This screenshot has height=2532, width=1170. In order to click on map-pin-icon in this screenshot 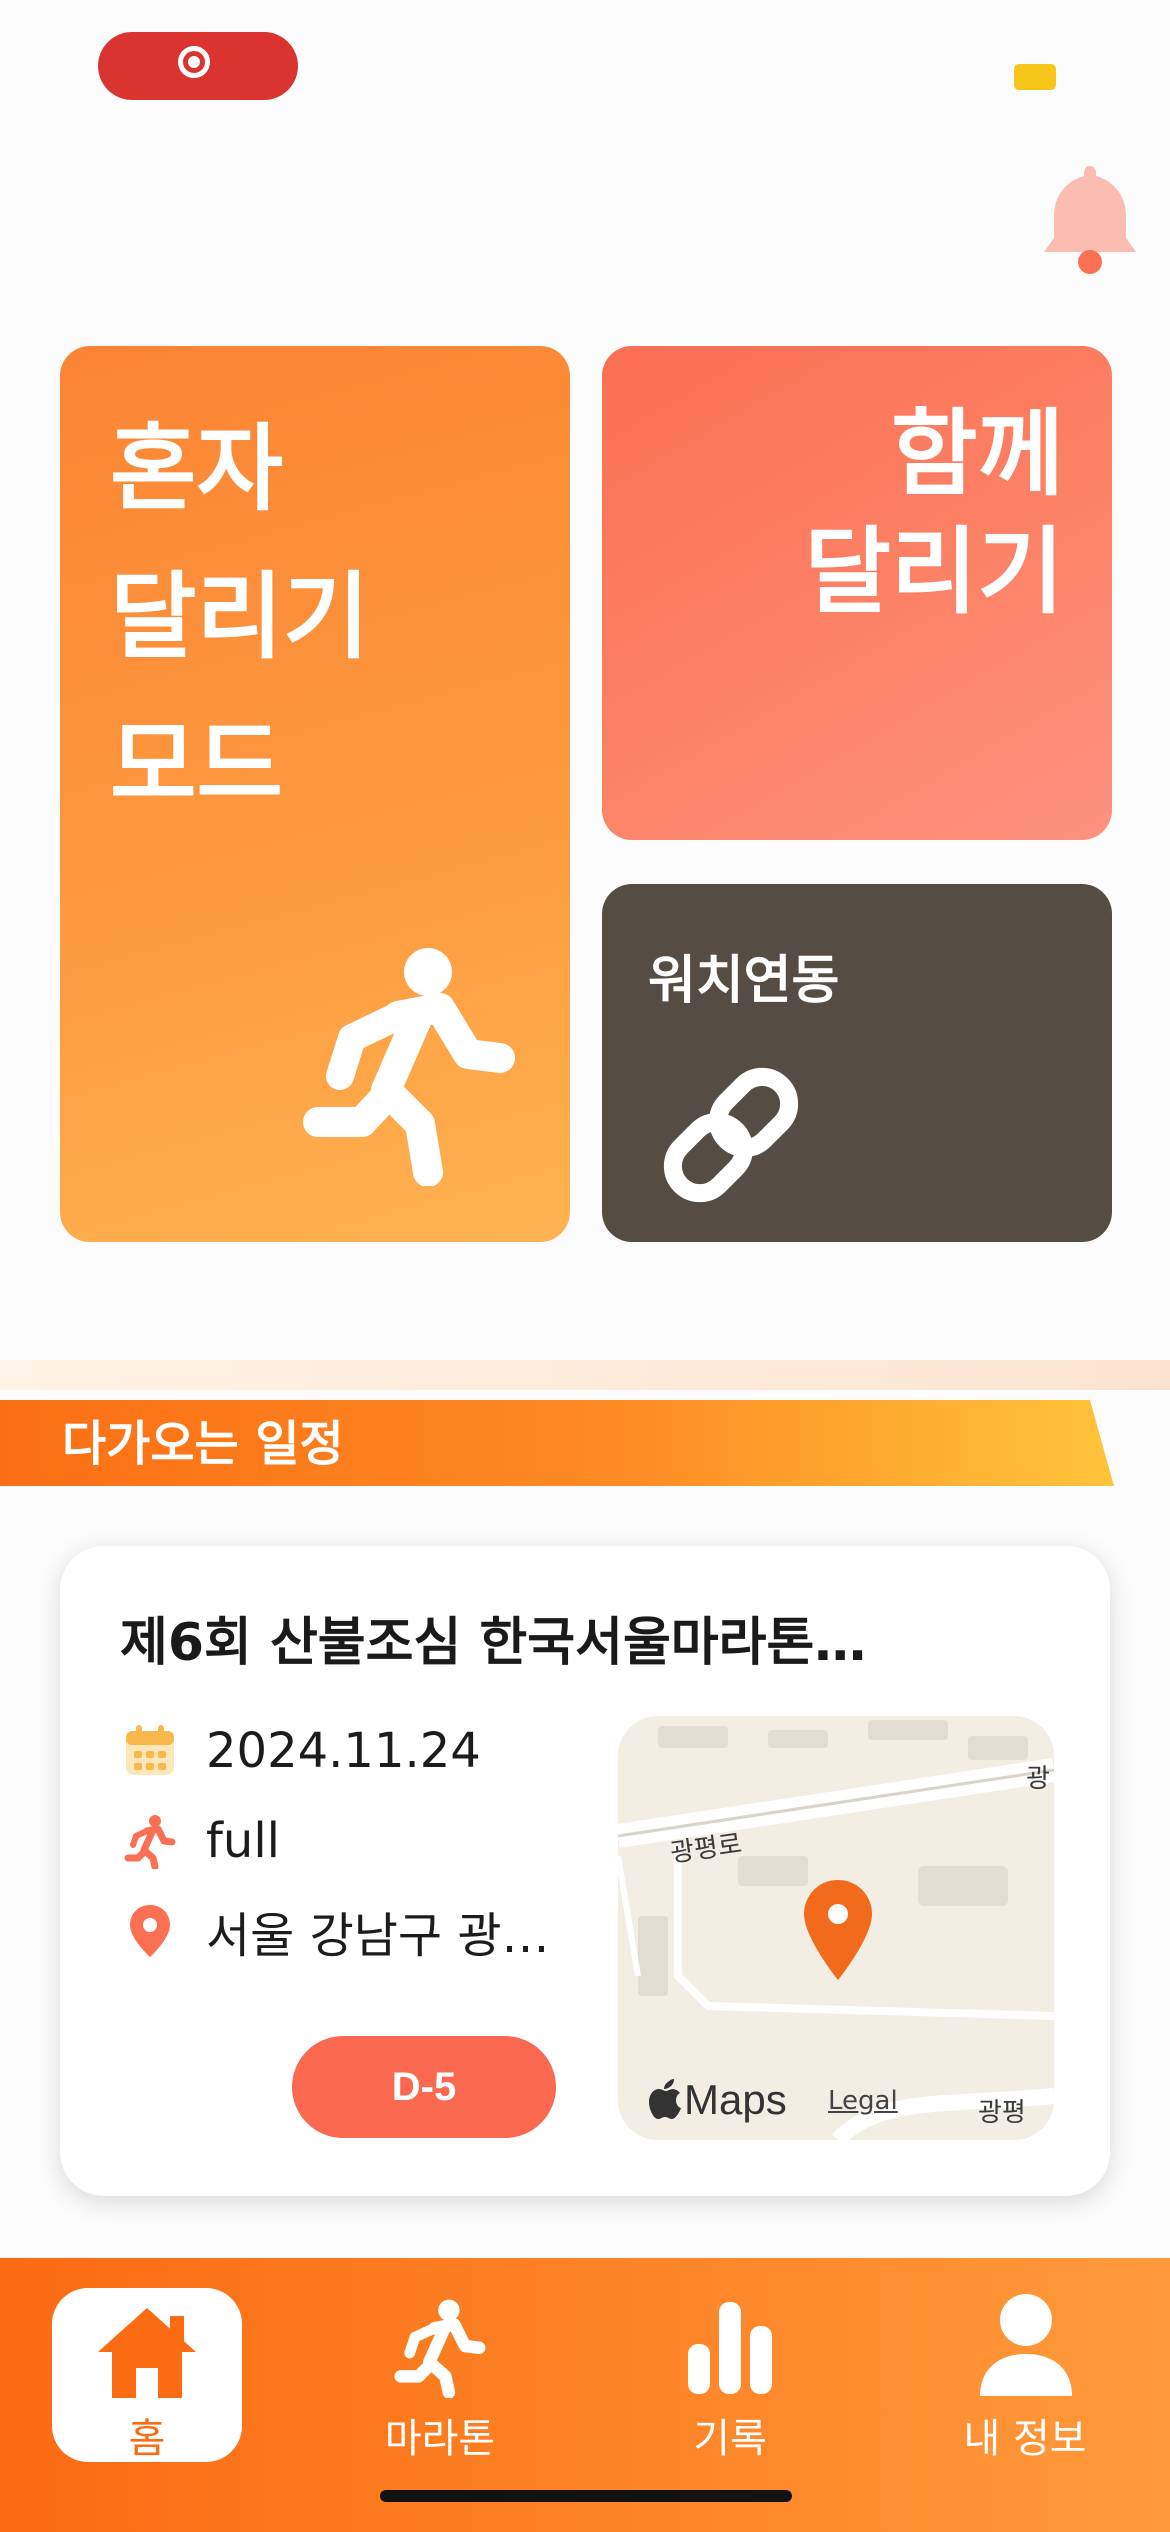, I will do `click(838, 1930)`.